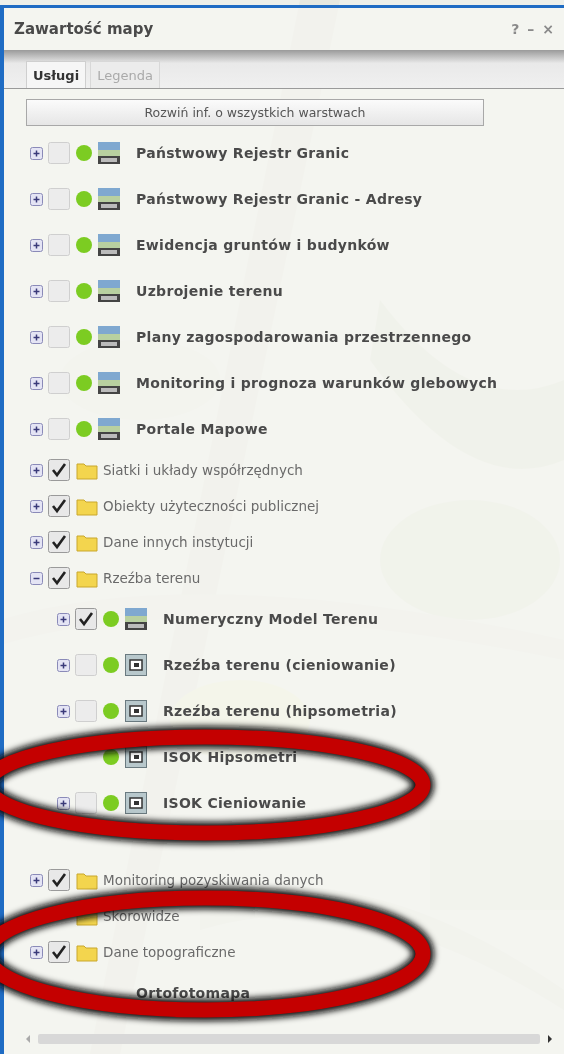  I want to click on layer-name: Monitoring pozyskiwania danych, so click(213, 880).